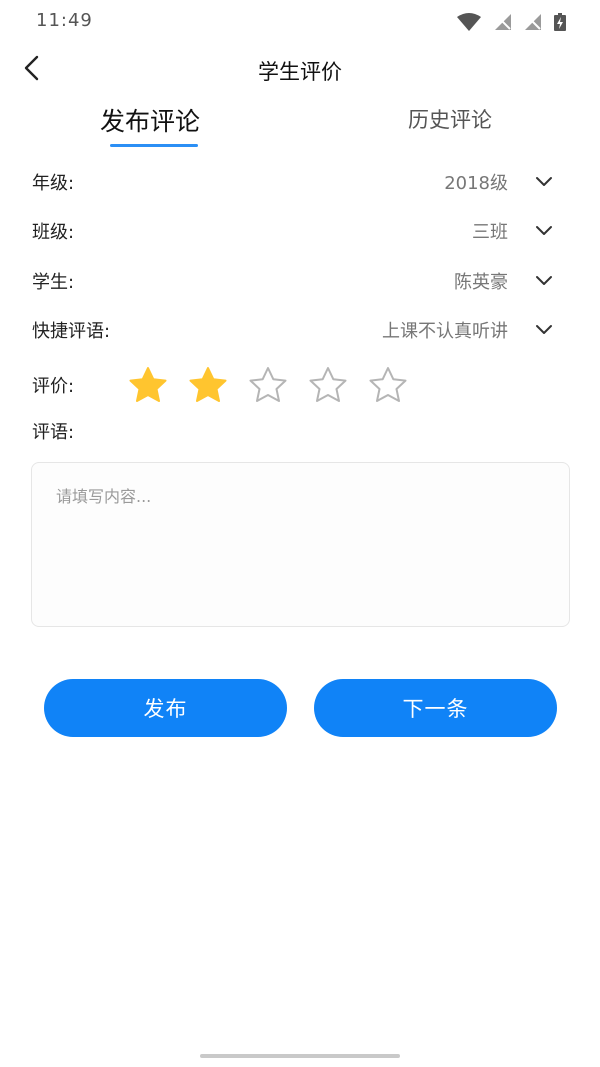  I want to click on page-title: 学生评价, so click(300, 72).